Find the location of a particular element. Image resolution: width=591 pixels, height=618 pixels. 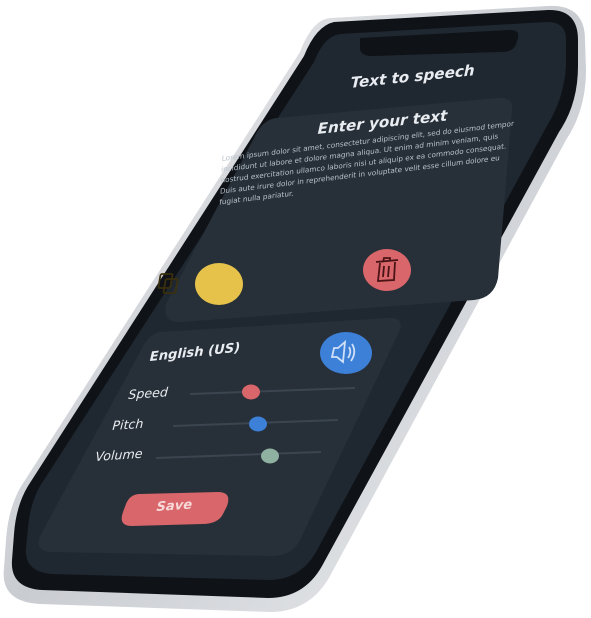

save-button-label: Save is located at coordinates (174, 506).